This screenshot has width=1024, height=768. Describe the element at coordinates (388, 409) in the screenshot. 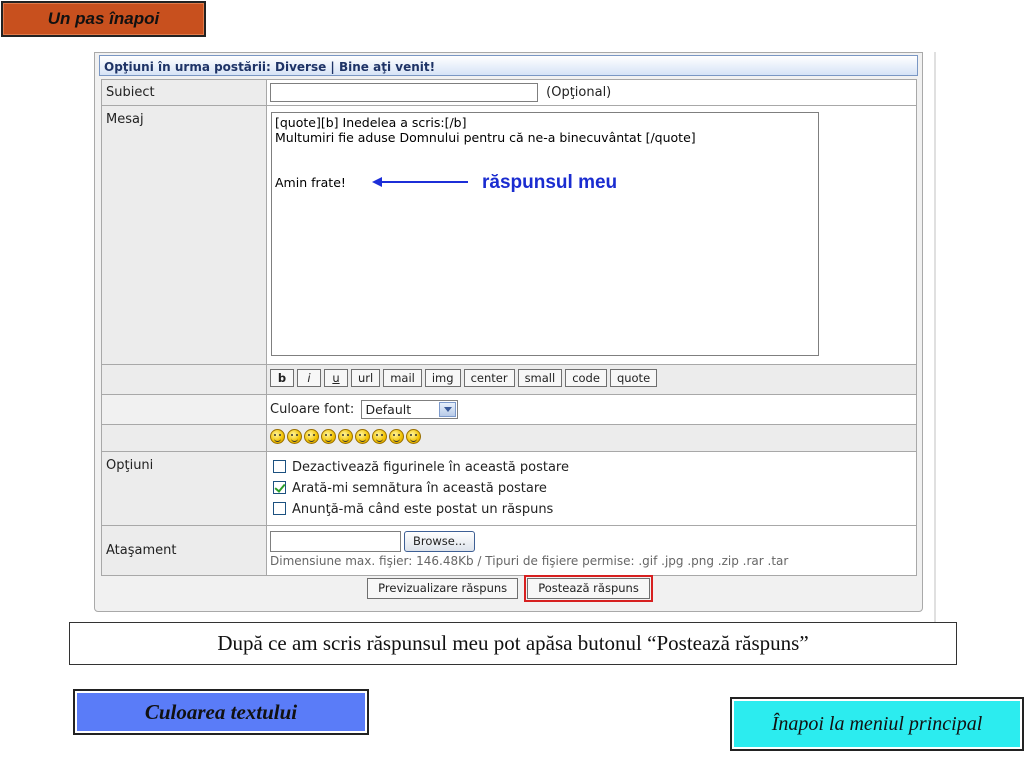

I see `font-color-value: Default` at that location.